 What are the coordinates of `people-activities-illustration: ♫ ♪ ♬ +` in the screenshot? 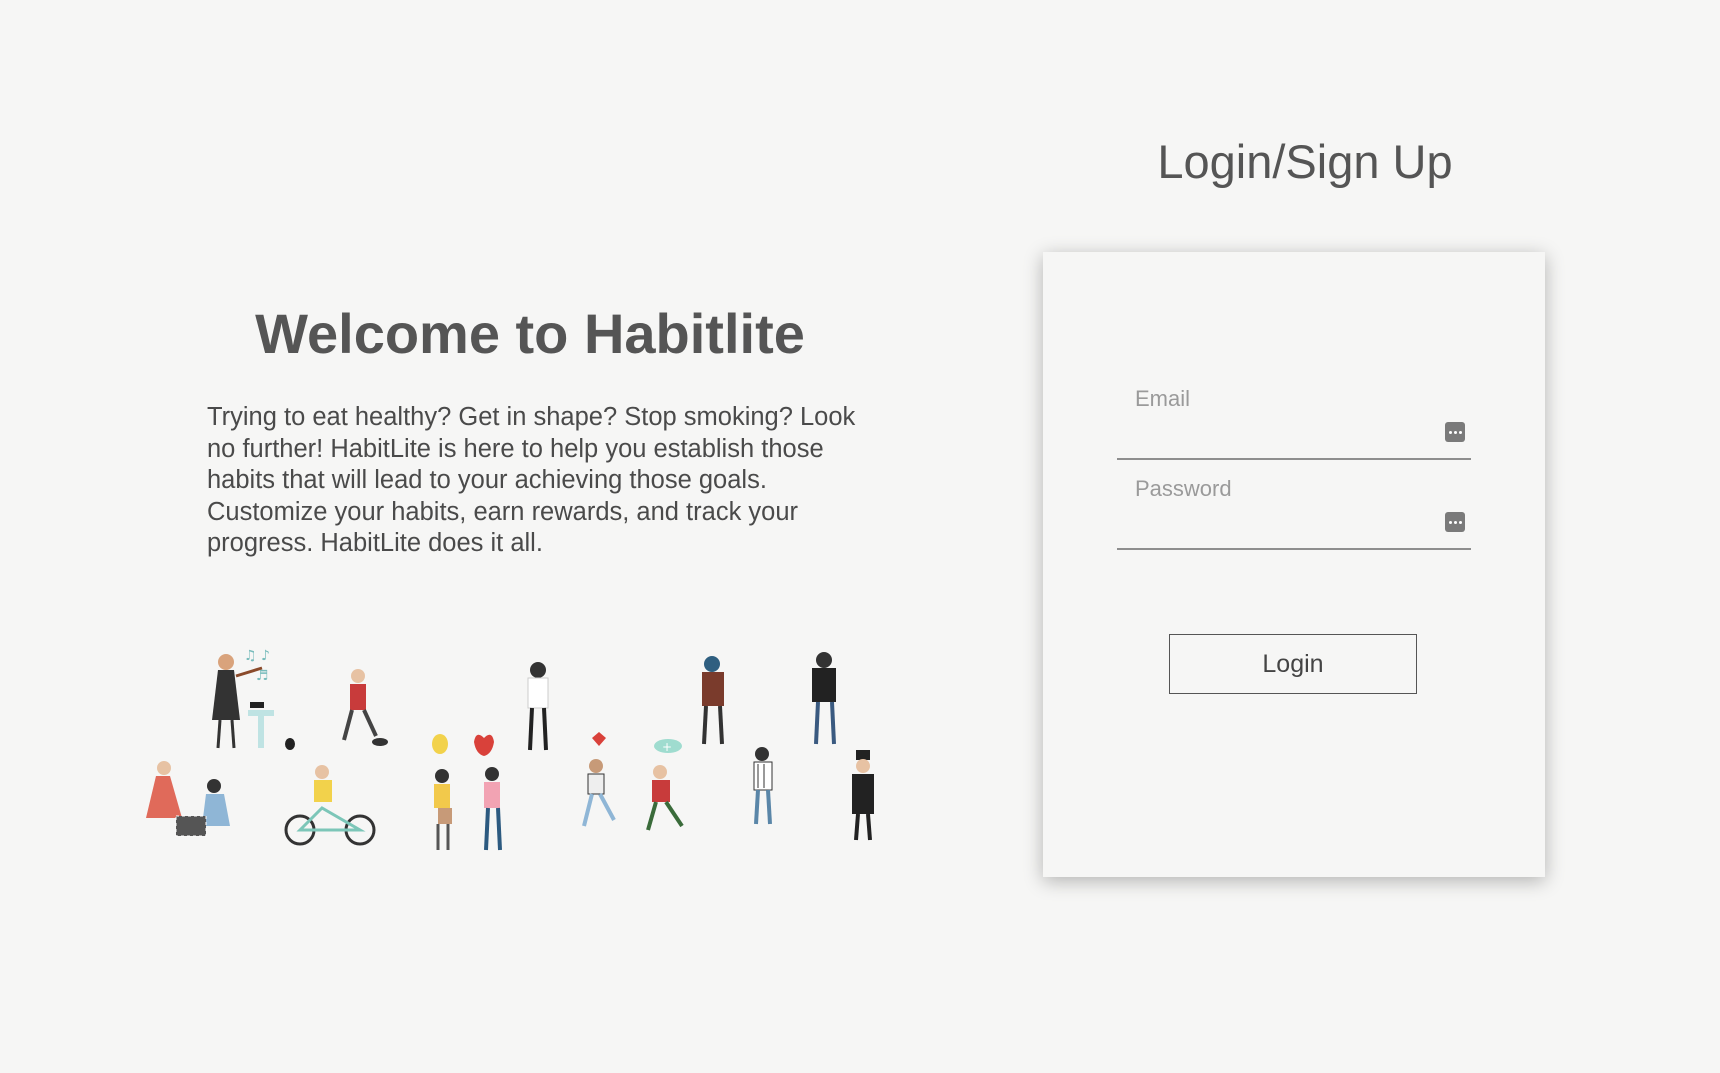 It's located at (510, 749).